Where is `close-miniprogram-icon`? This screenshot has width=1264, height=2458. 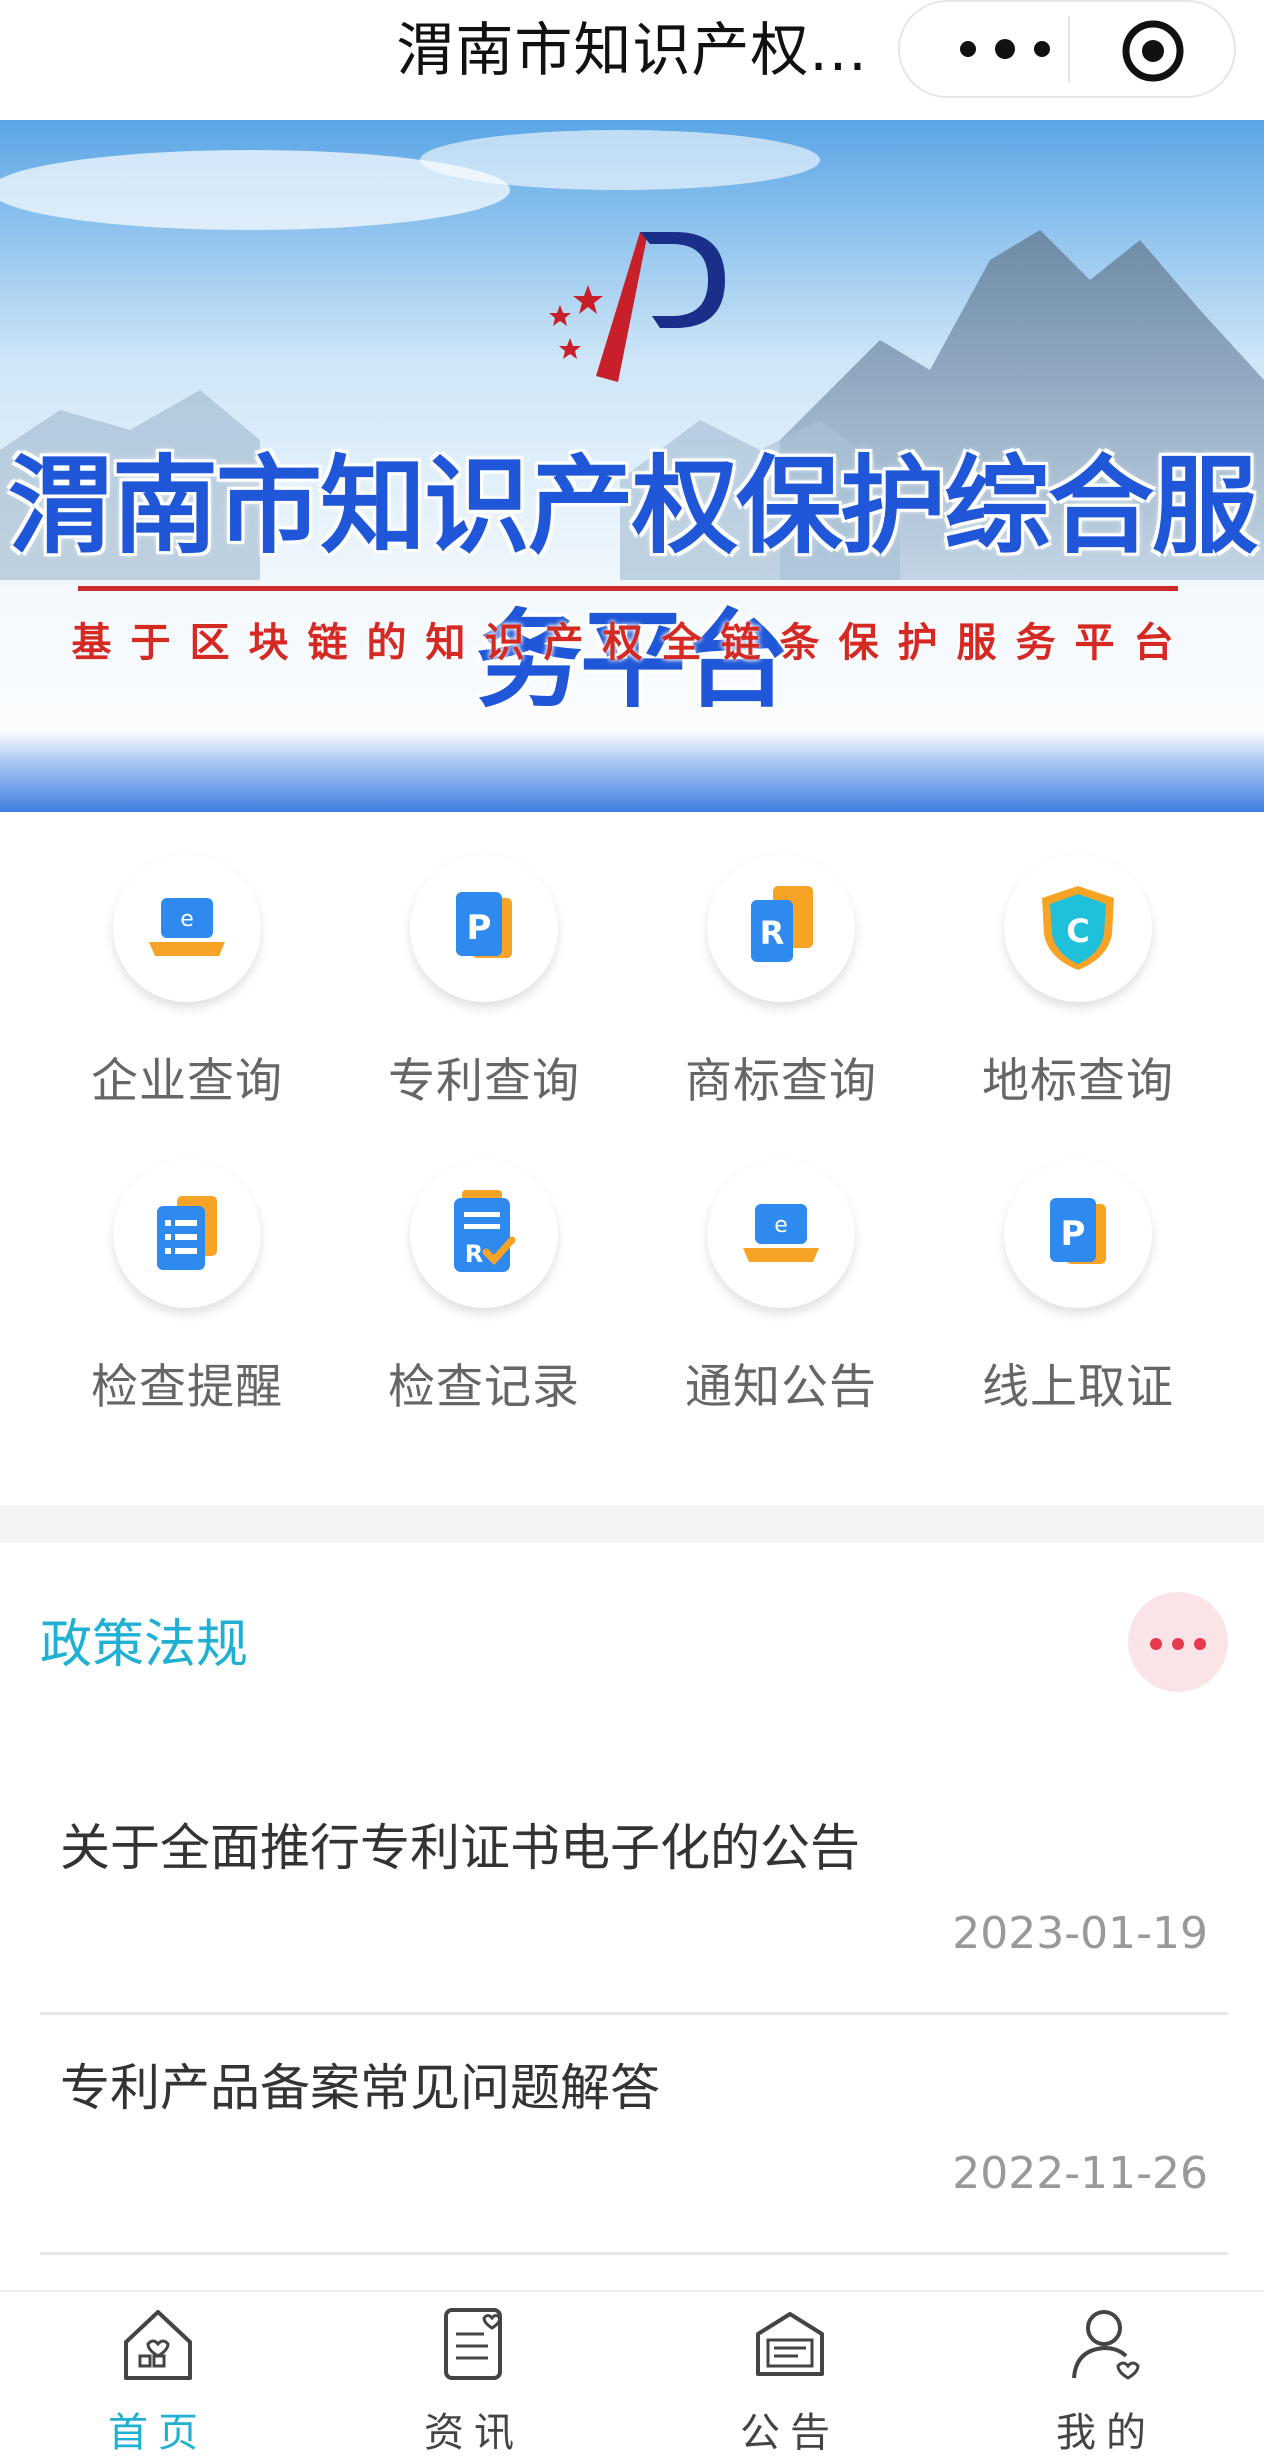
close-miniprogram-icon is located at coordinates (1153, 51).